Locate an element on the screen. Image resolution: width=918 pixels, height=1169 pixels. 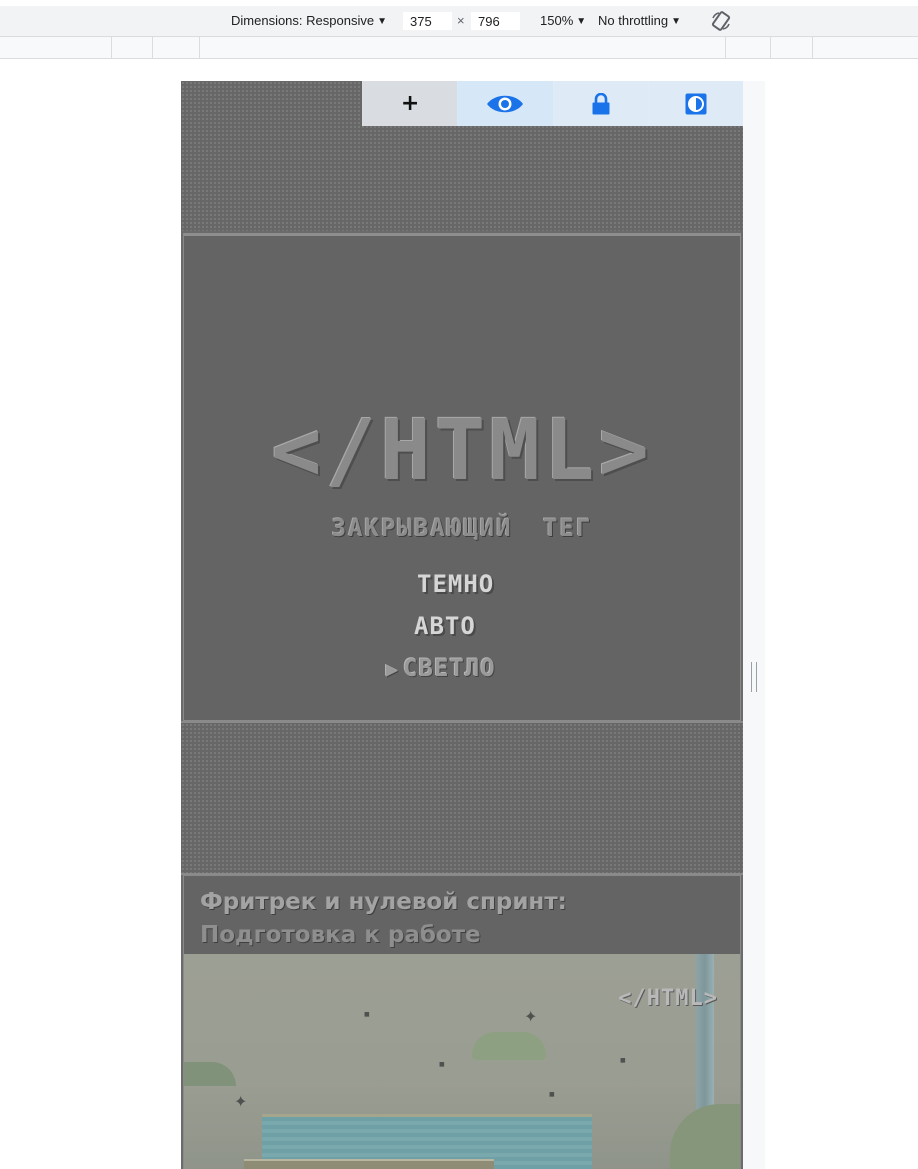
eye-icon is located at coordinates (505, 103).